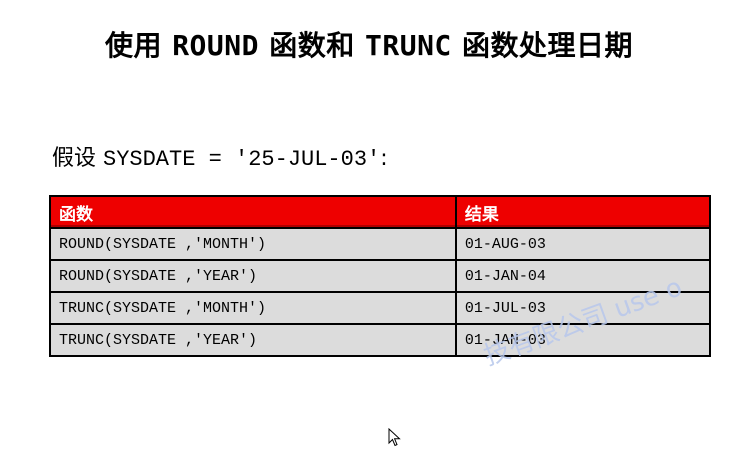 The width and height of the screenshot is (738, 468). I want to click on mouse-pointer-icon, so click(394, 437).